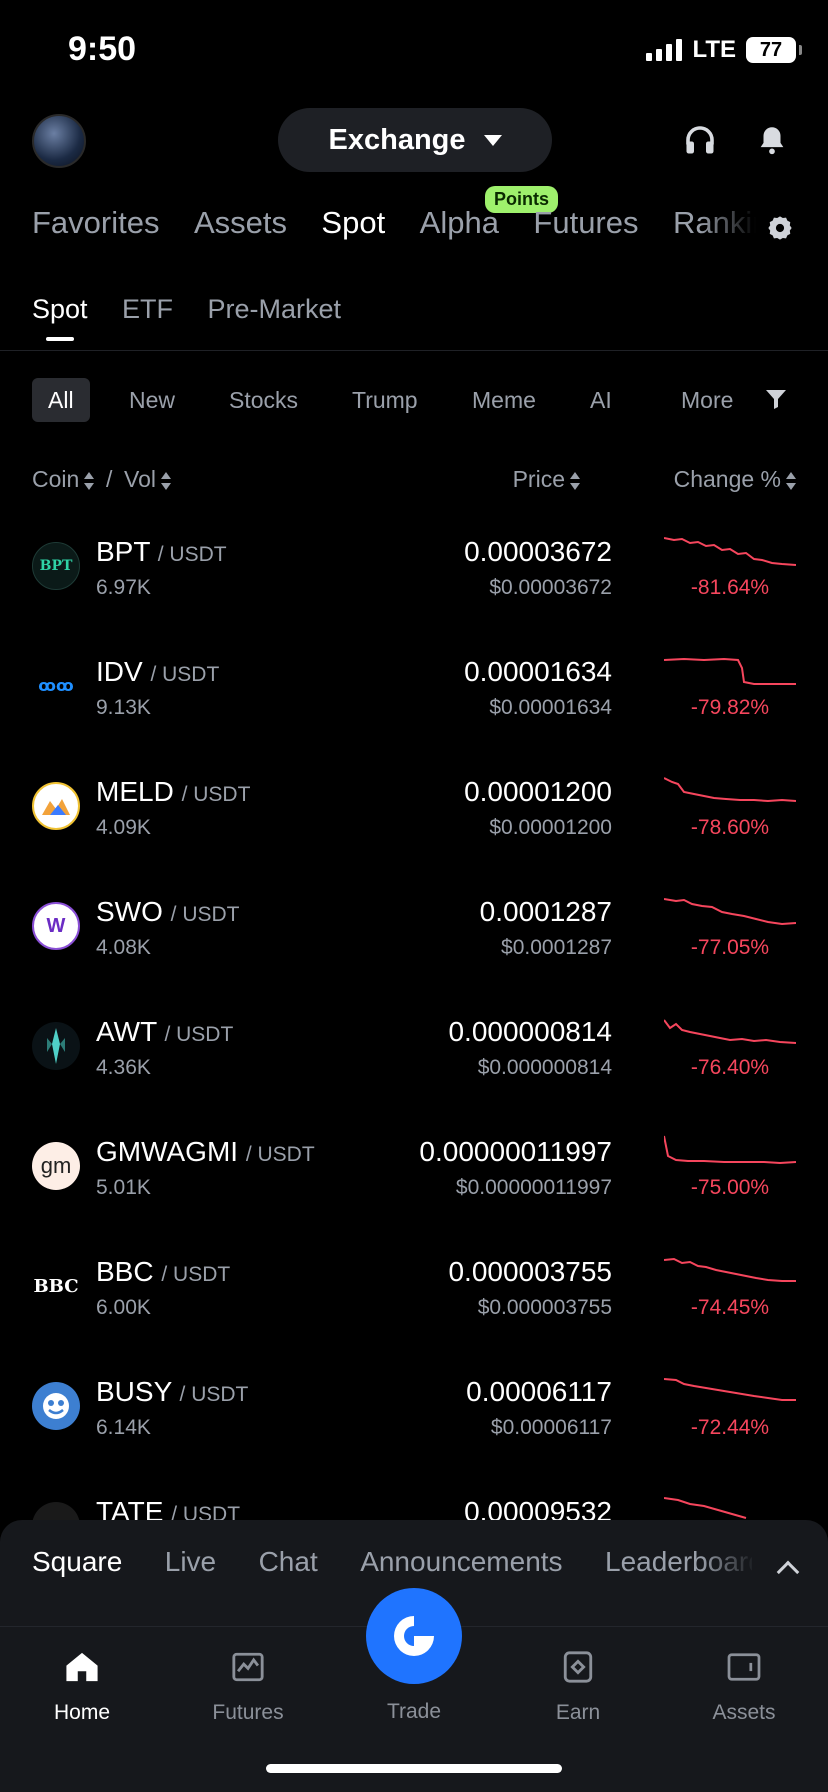 The width and height of the screenshot is (828, 1792). What do you see at coordinates (56, 1166) in the screenshot?
I see `gmwagmi-coin-icon: gm` at bounding box center [56, 1166].